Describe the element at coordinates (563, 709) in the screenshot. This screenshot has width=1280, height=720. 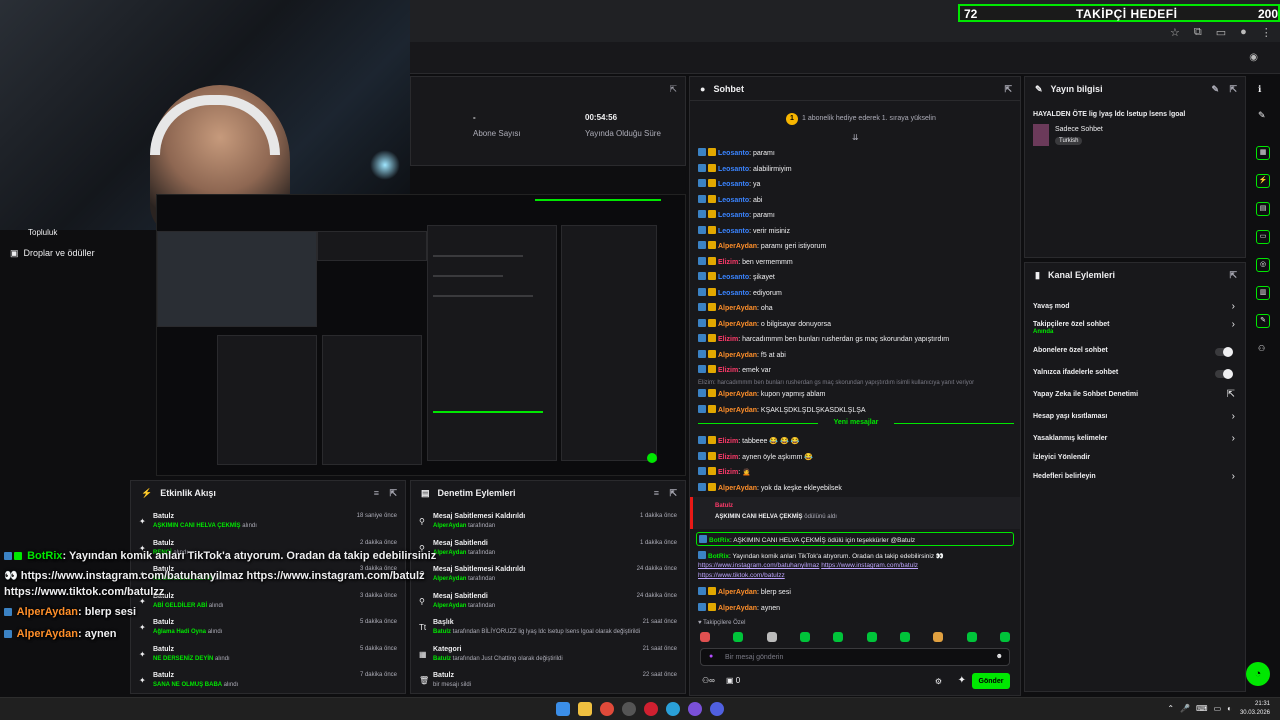
I see `start-icon` at that location.